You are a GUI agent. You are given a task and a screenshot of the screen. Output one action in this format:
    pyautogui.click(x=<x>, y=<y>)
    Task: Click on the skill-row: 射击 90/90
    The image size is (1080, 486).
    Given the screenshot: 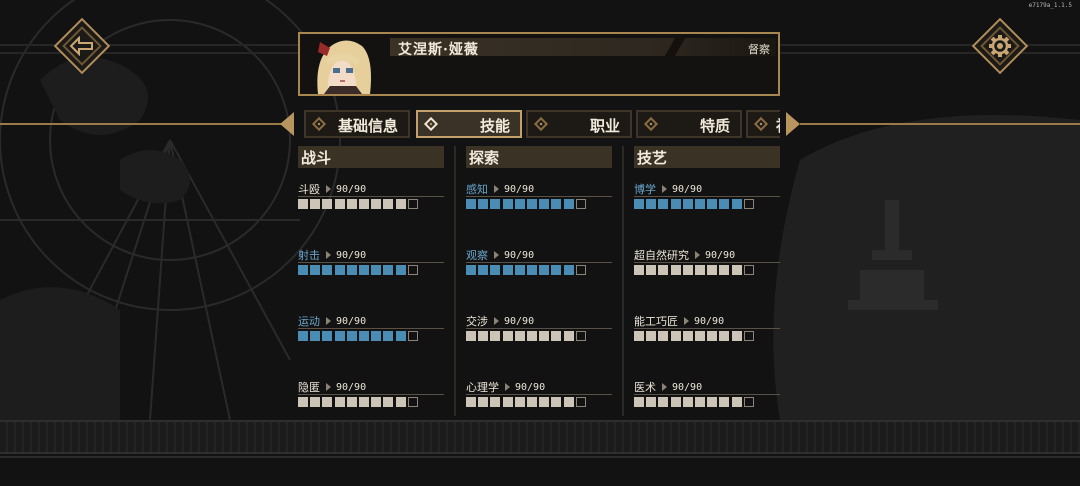 What is the action you would take?
    pyautogui.click(x=371, y=268)
    